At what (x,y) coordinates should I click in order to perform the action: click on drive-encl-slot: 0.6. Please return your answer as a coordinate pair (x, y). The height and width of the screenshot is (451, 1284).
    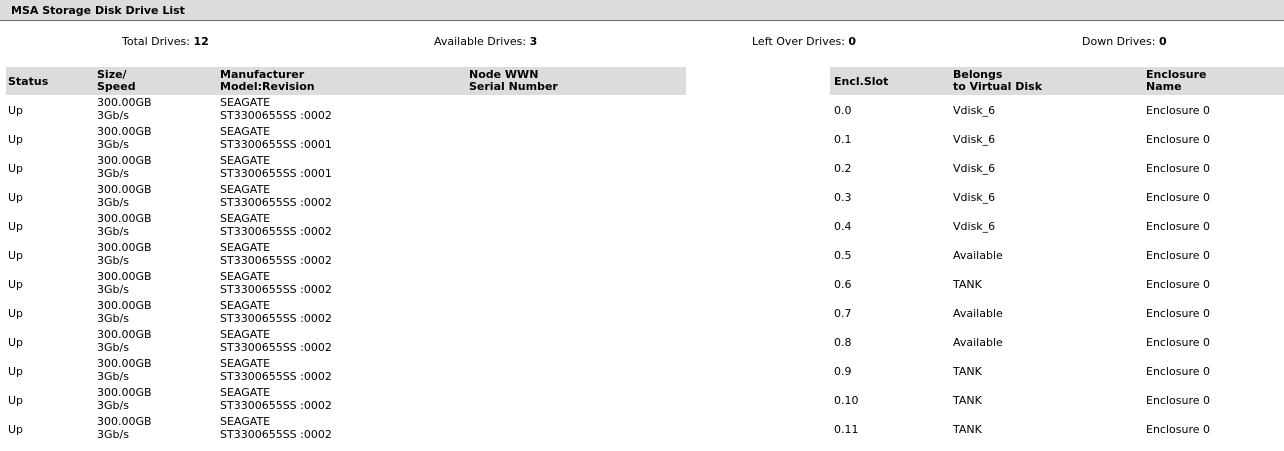
    Looking at the image, I should click on (843, 284).